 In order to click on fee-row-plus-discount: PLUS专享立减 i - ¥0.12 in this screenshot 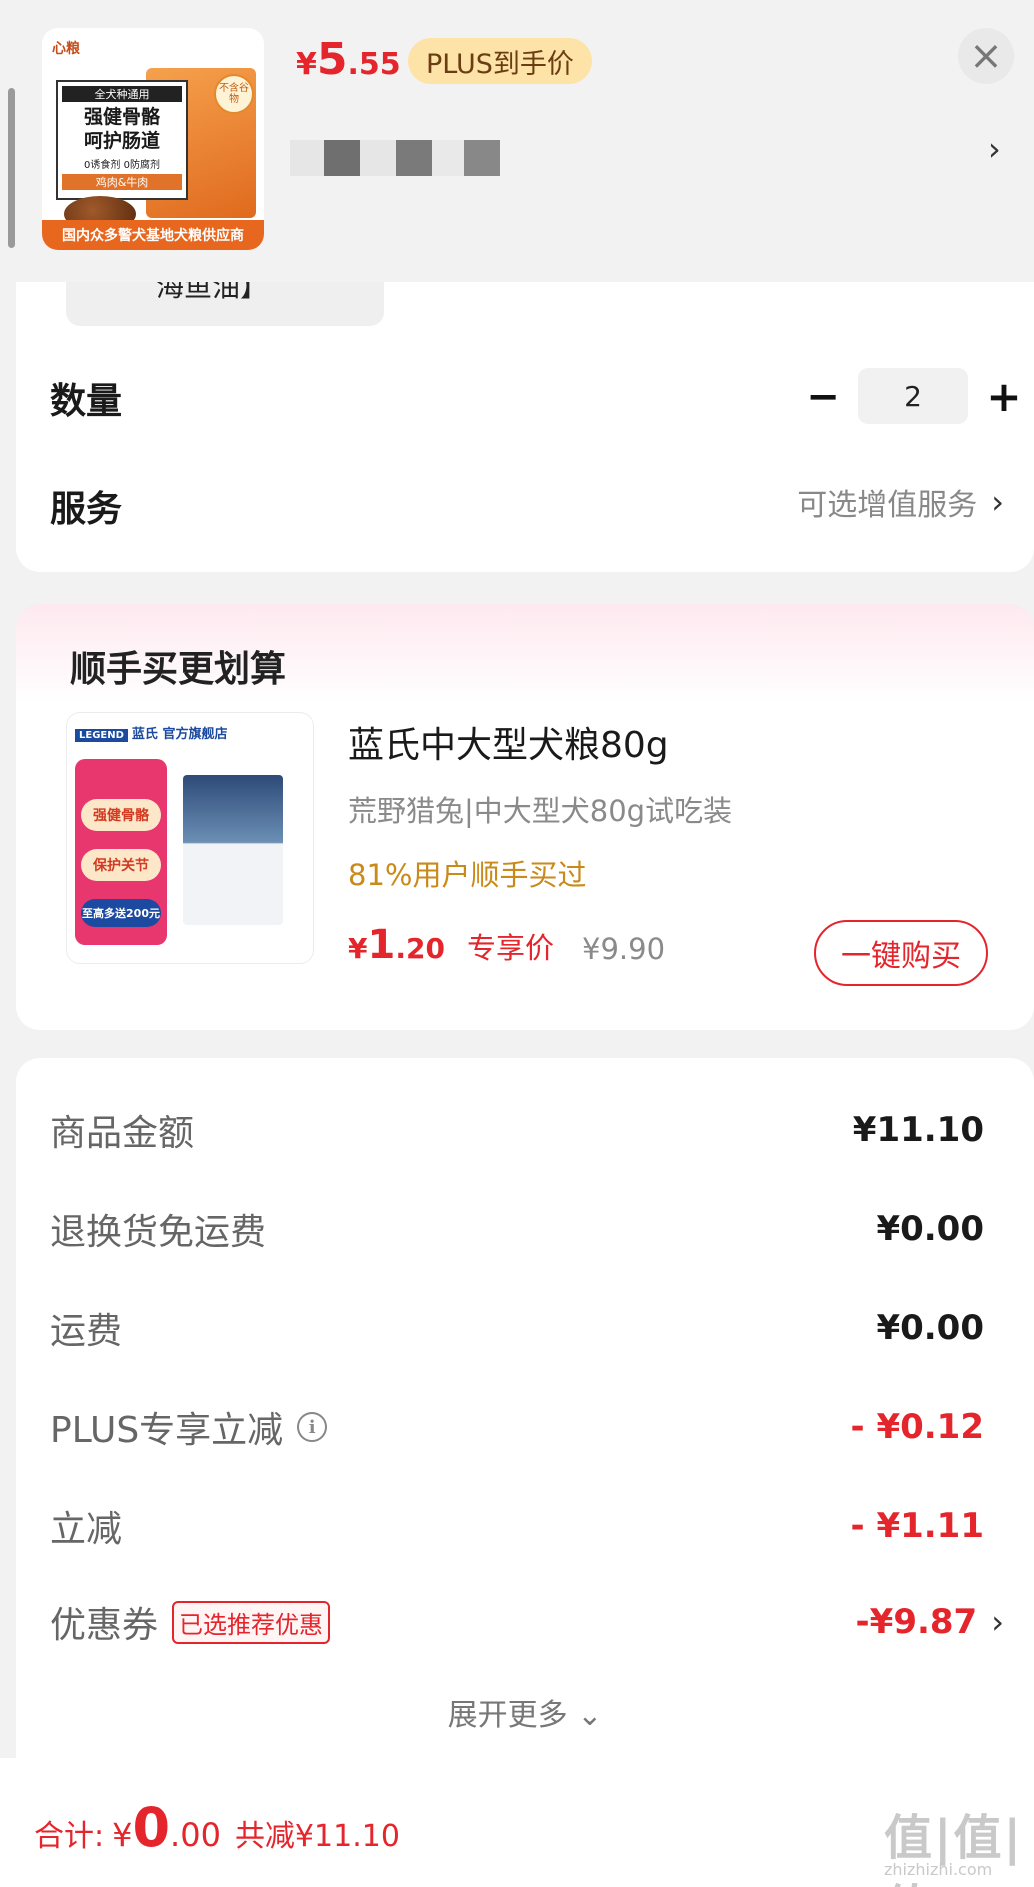, I will do `click(517, 1427)`.